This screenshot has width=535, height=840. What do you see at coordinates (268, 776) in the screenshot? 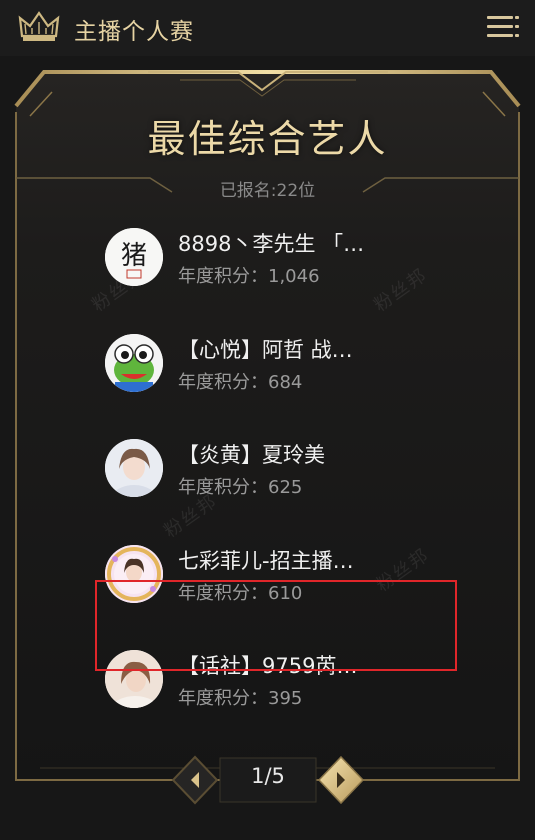
I see `page-indicator: 1/5` at bounding box center [268, 776].